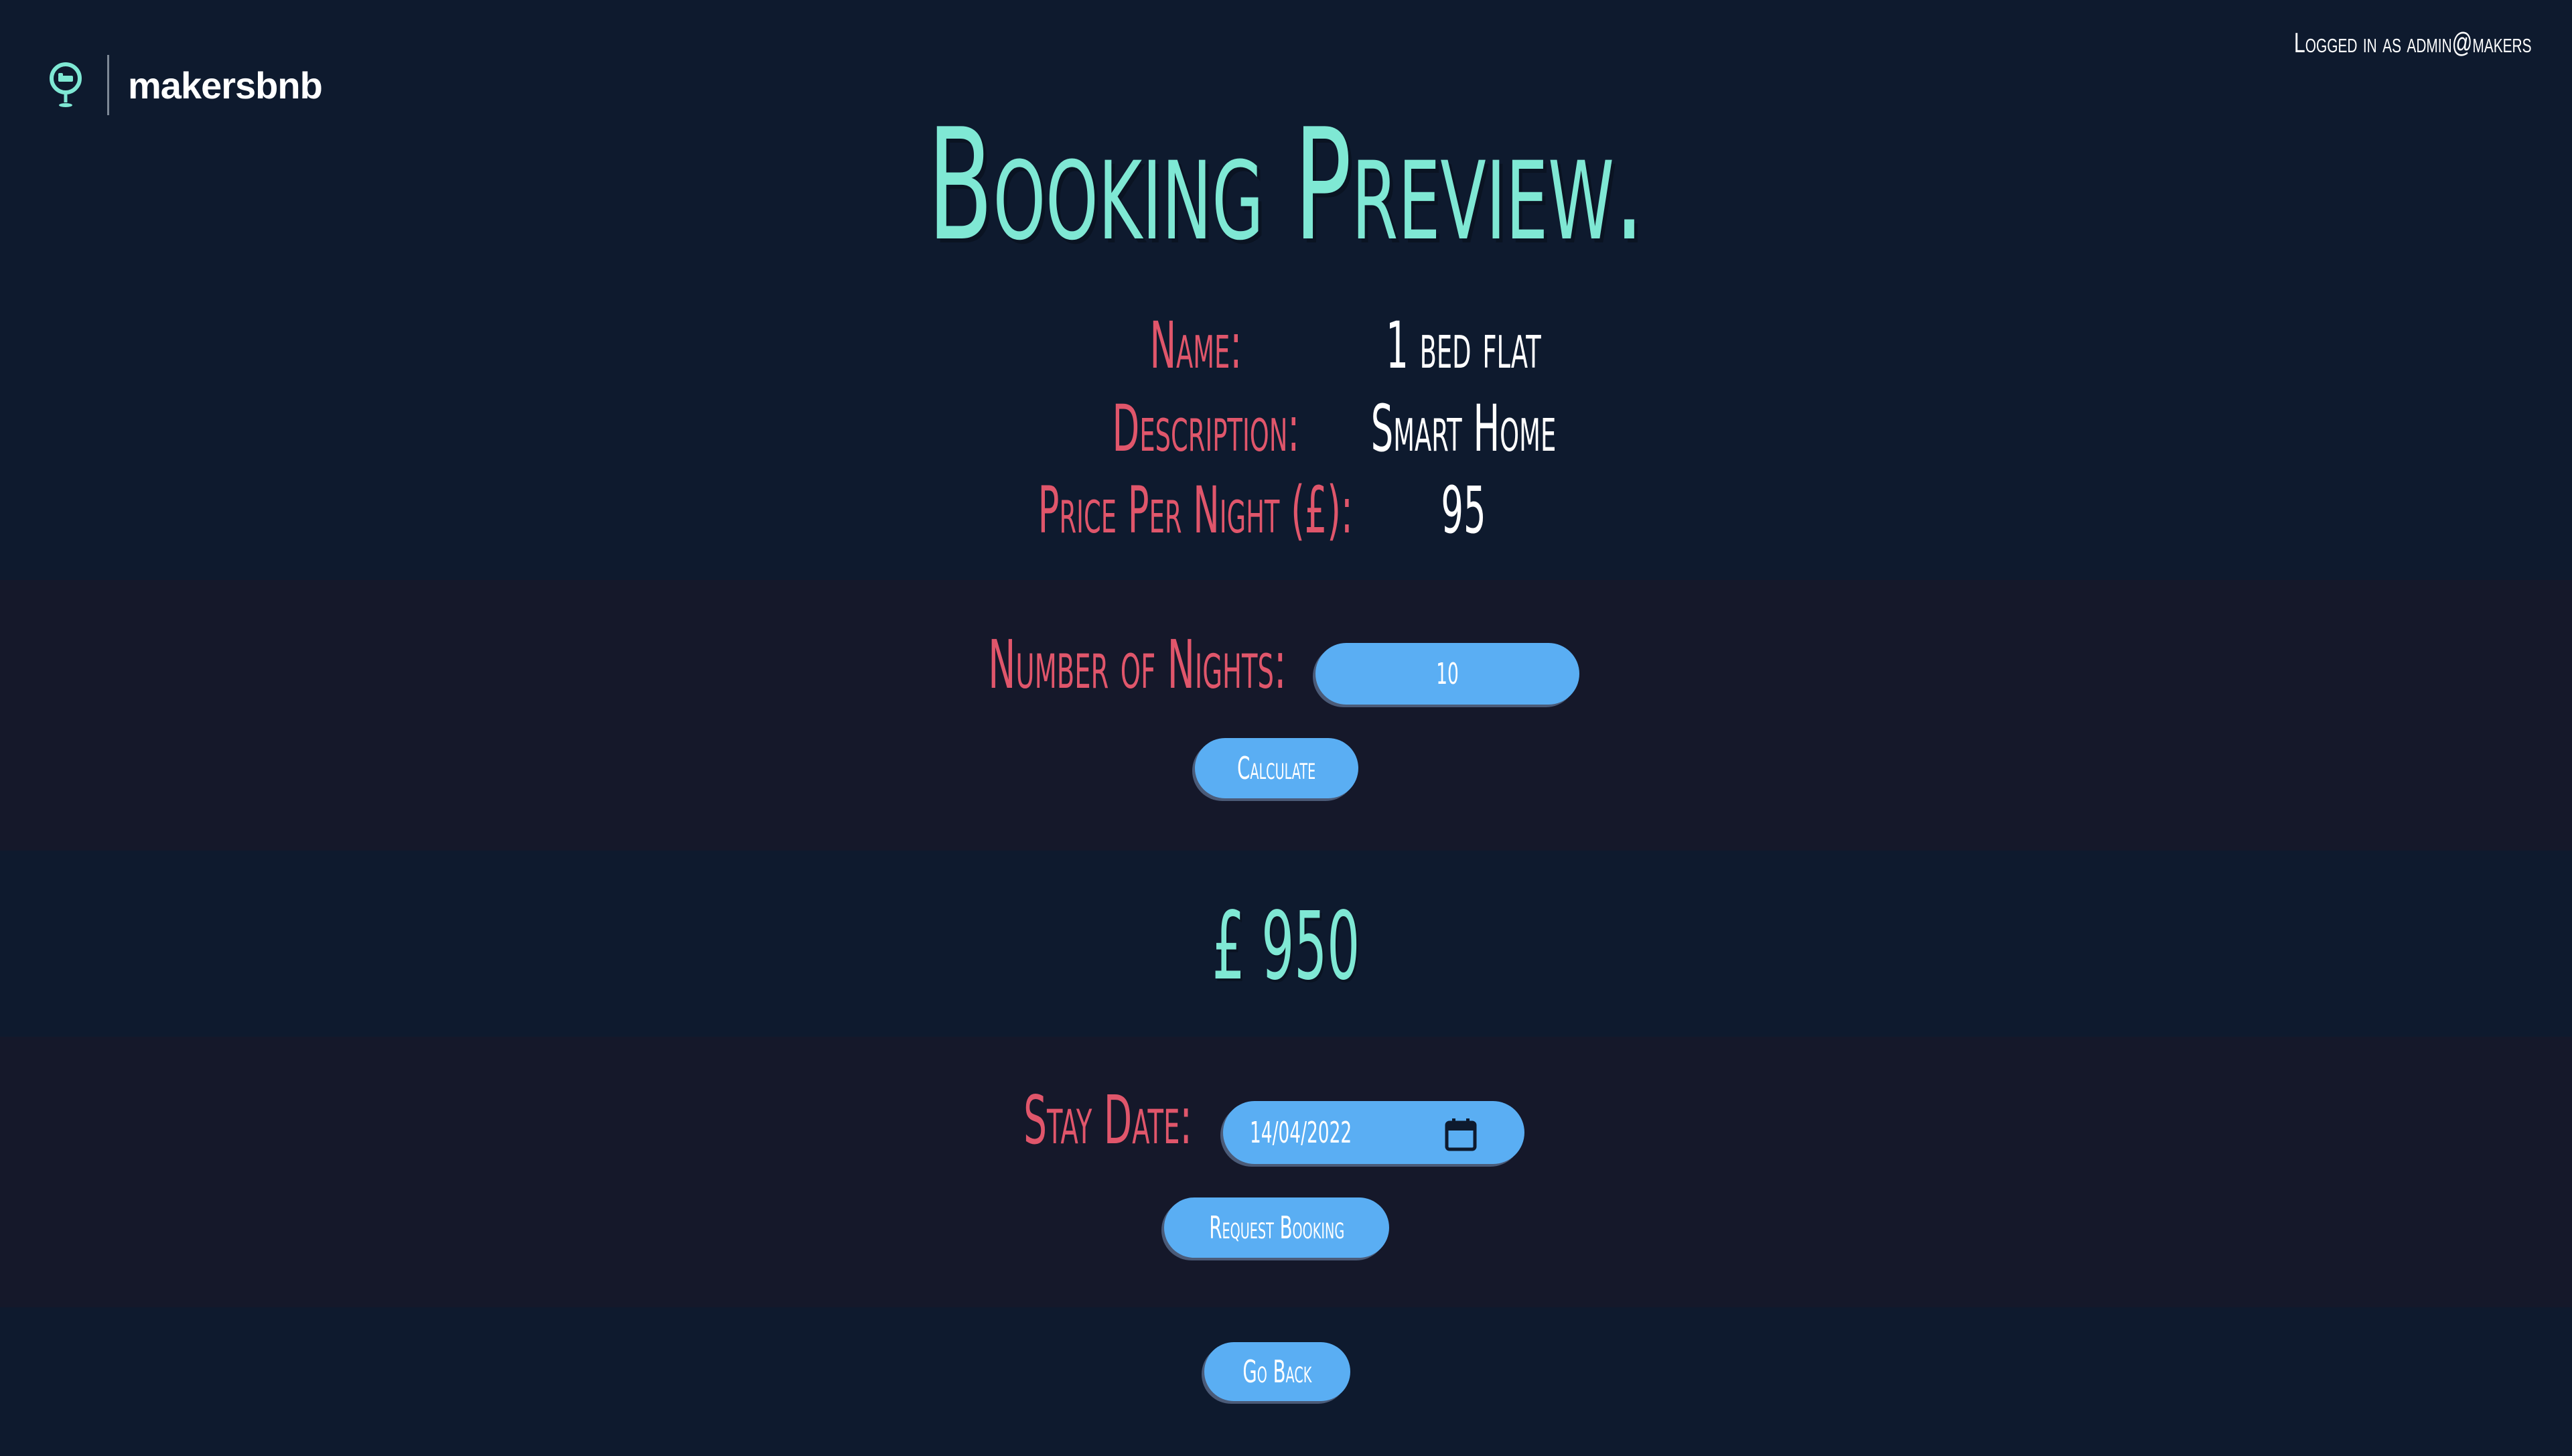  What do you see at coordinates (1301, 1132) in the screenshot?
I see `stay-date-value: 14/04/2022` at bounding box center [1301, 1132].